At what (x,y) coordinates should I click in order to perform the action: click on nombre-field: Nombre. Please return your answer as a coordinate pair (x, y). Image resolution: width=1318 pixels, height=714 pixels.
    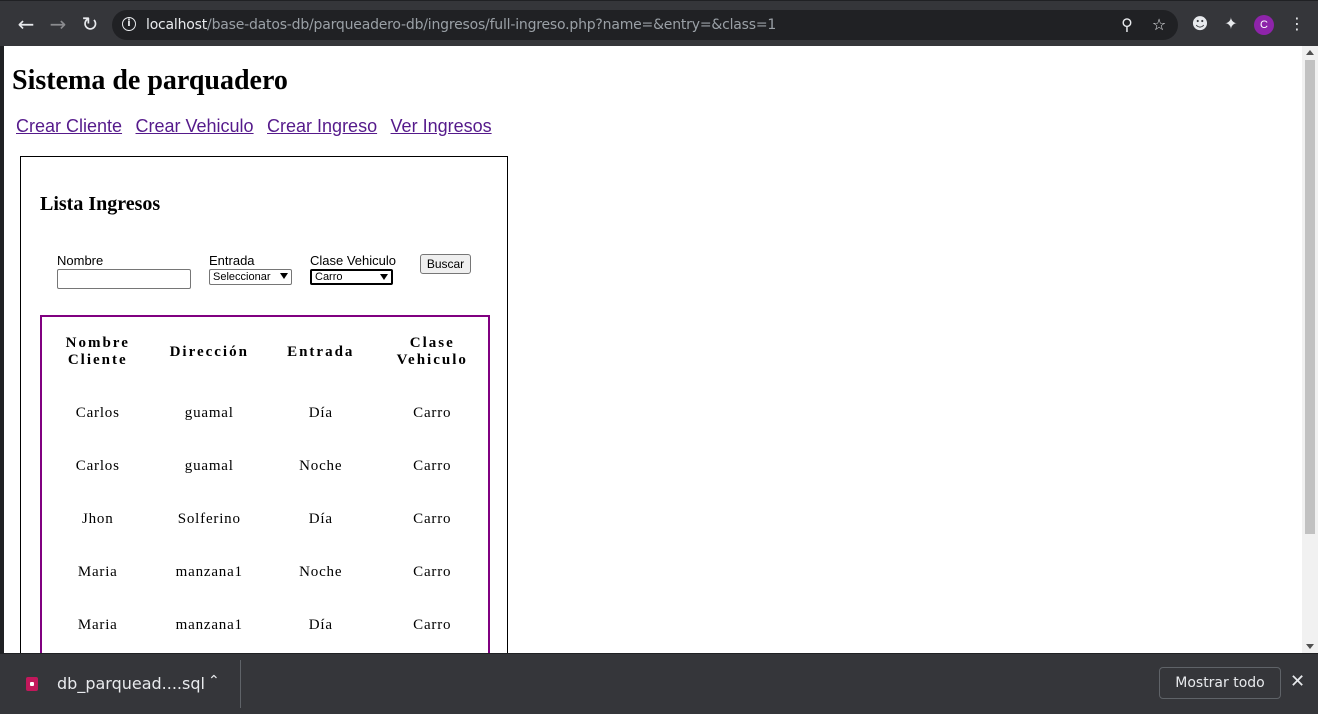
    Looking at the image, I should click on (124, 271).